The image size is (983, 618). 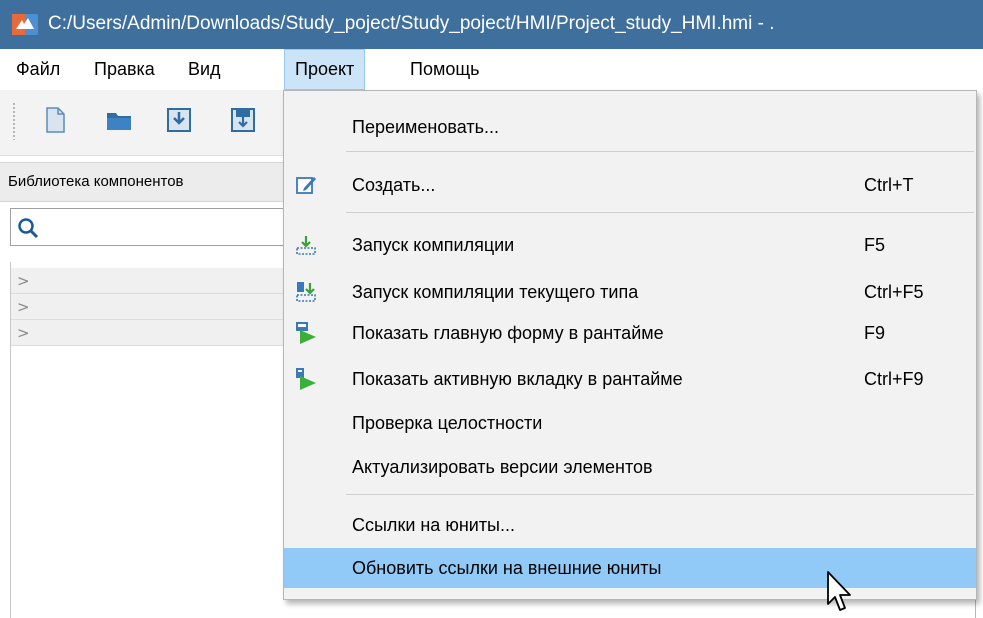 What do you see at coordinates (119, 120) in the screenshot?
I see `open-folder-icon` at bounding box center [119, 120].